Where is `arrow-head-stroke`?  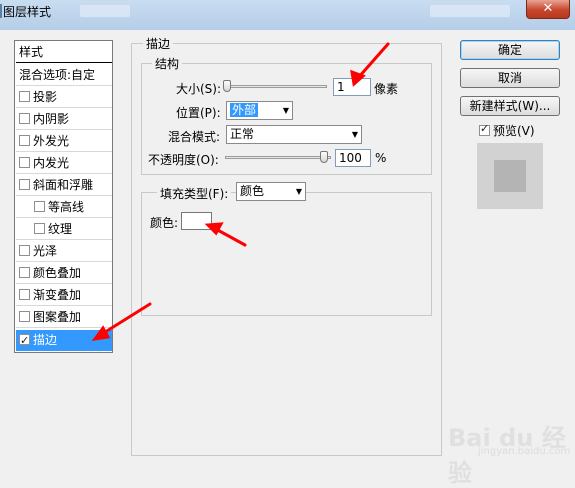 arrow-head-stroke is located at coordinates (101, 333).